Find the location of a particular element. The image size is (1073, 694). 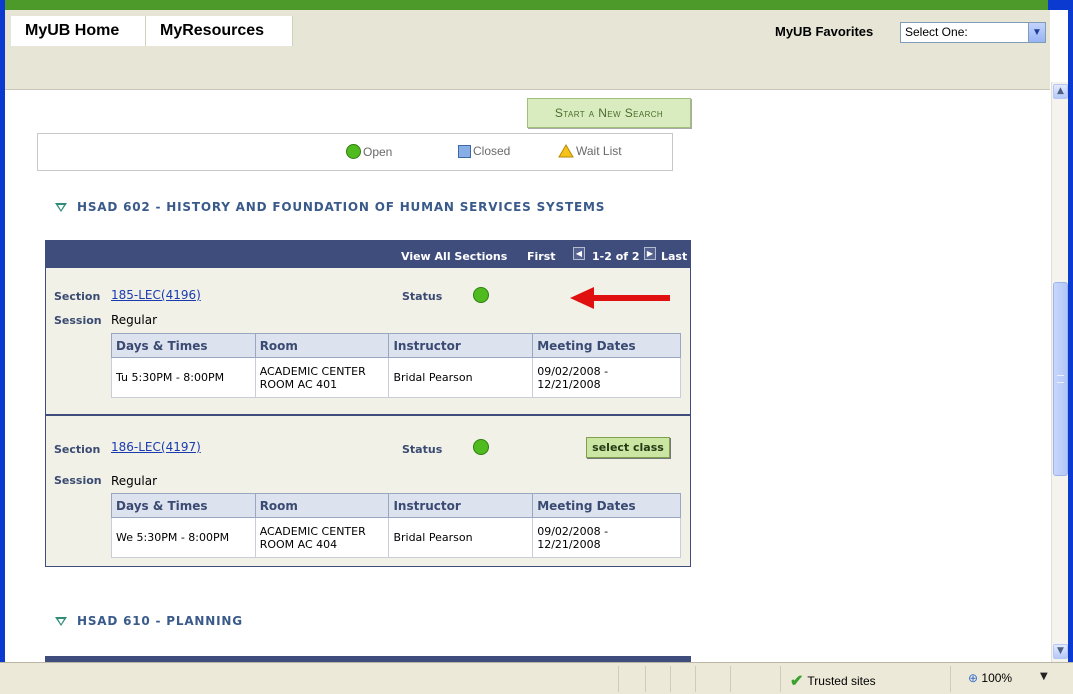

window-frame-top is located at coordinates (536, 5).